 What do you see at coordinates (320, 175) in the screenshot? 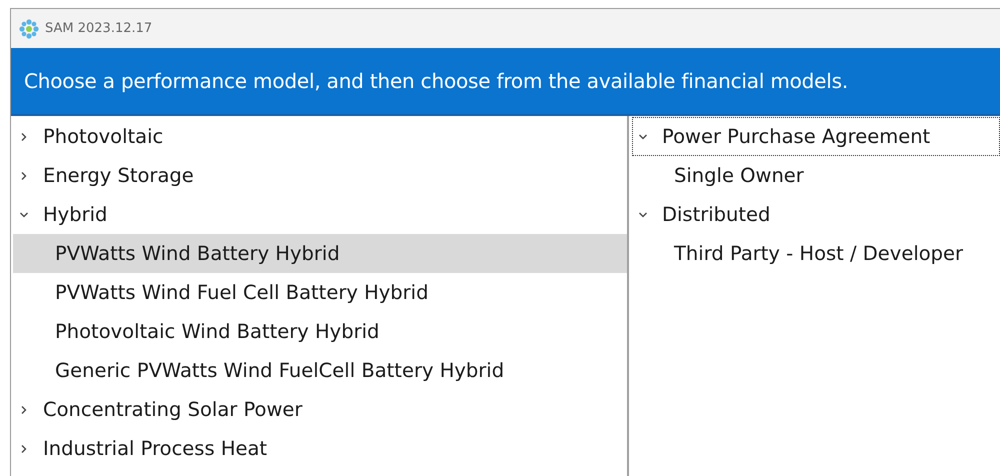
I see `tree-item: Energy Storage` at bounding box center [320, 175].